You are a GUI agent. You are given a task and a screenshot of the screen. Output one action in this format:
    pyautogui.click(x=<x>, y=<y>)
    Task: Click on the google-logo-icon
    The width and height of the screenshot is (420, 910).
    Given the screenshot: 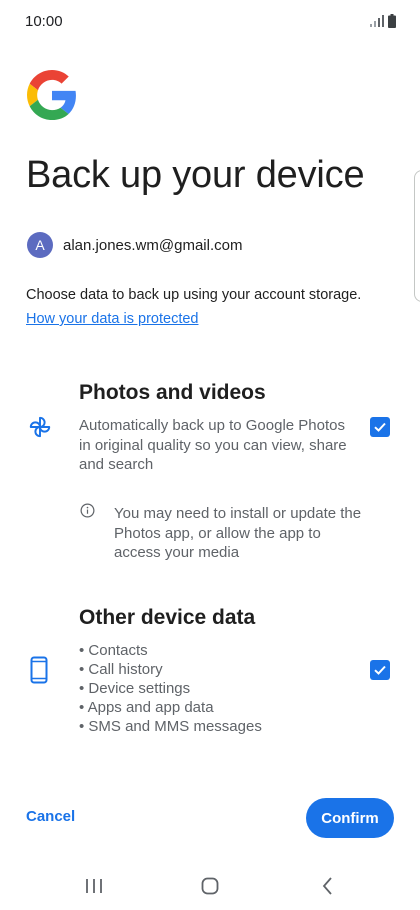 What is the action you would take?
    pyautogui.click(x=51, y=95)
    